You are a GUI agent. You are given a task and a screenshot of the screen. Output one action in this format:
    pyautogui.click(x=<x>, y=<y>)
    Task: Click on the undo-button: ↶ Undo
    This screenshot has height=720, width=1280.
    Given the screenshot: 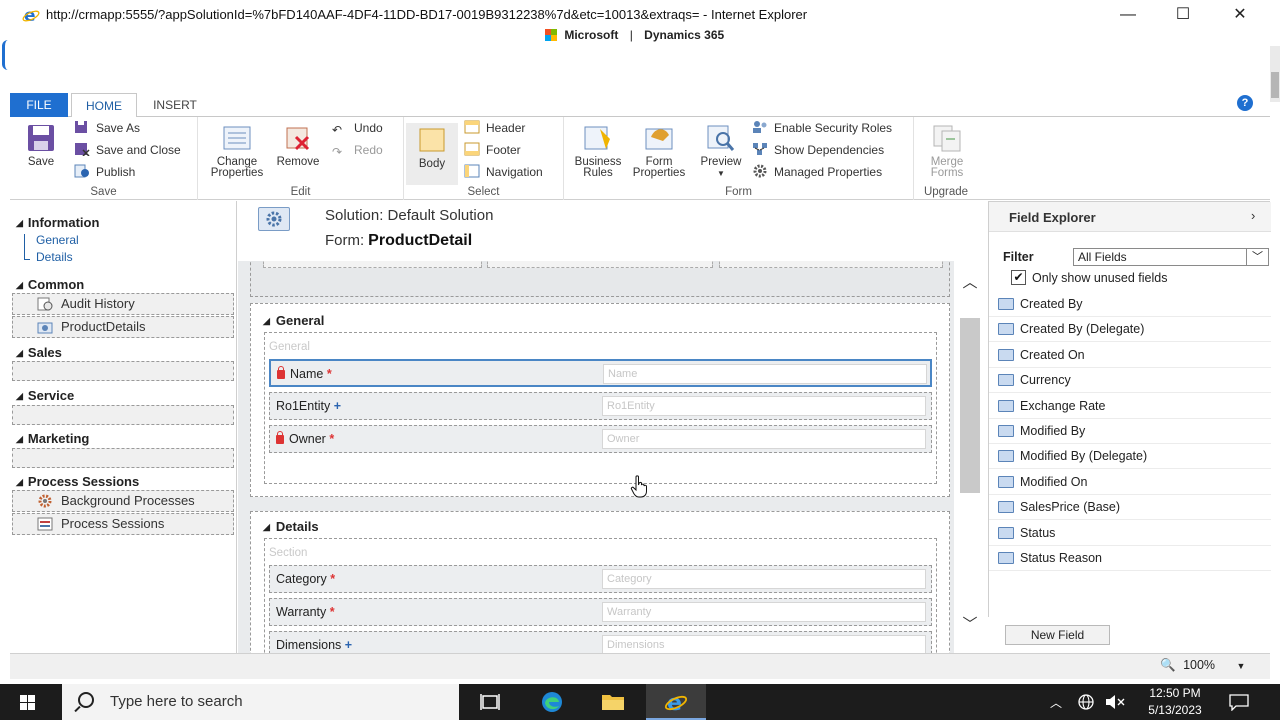 What is the action you would take?
    pyautogui.click(x=357, y=128)
    